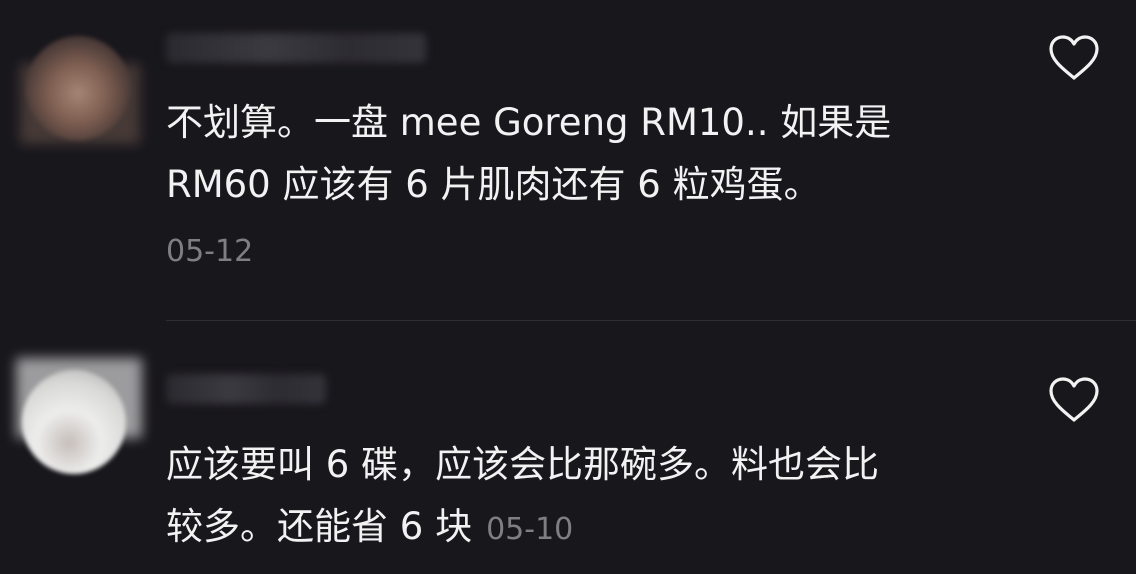 This screenshot has height=574, width=1136. I want to click on comment-date: 05-12, so click(210, 251).